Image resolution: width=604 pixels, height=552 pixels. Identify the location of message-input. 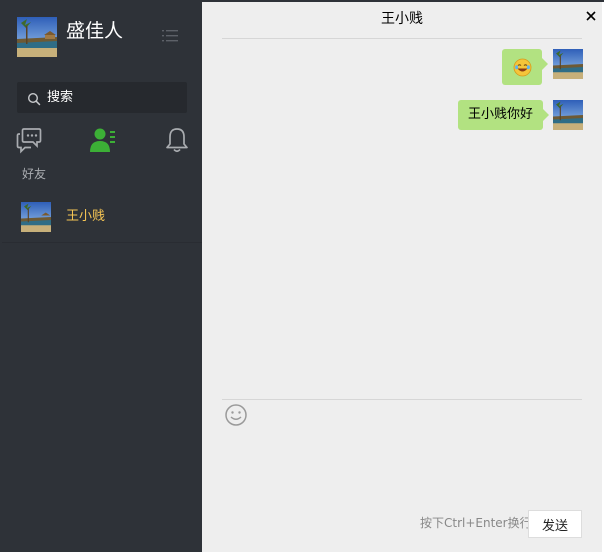
(402, 469).